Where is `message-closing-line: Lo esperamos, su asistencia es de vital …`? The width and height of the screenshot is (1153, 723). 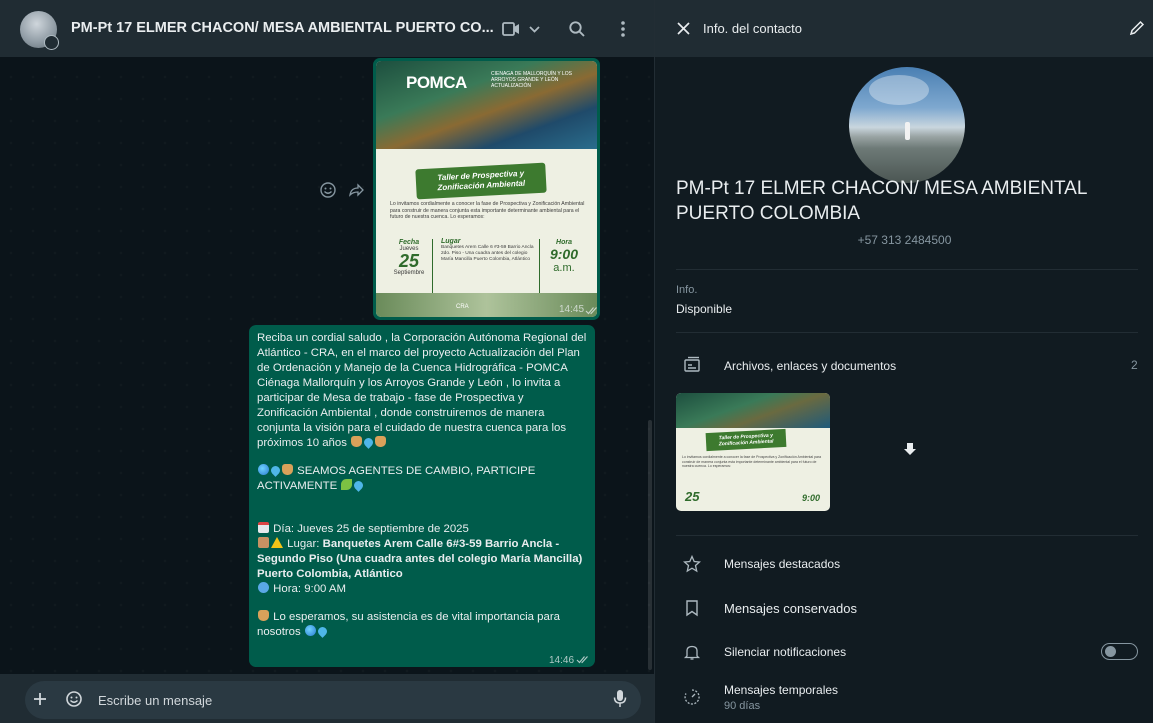
message-closing-line: Lo esperamos, su asistencia es de vital … is located at coordinates (422, 625).